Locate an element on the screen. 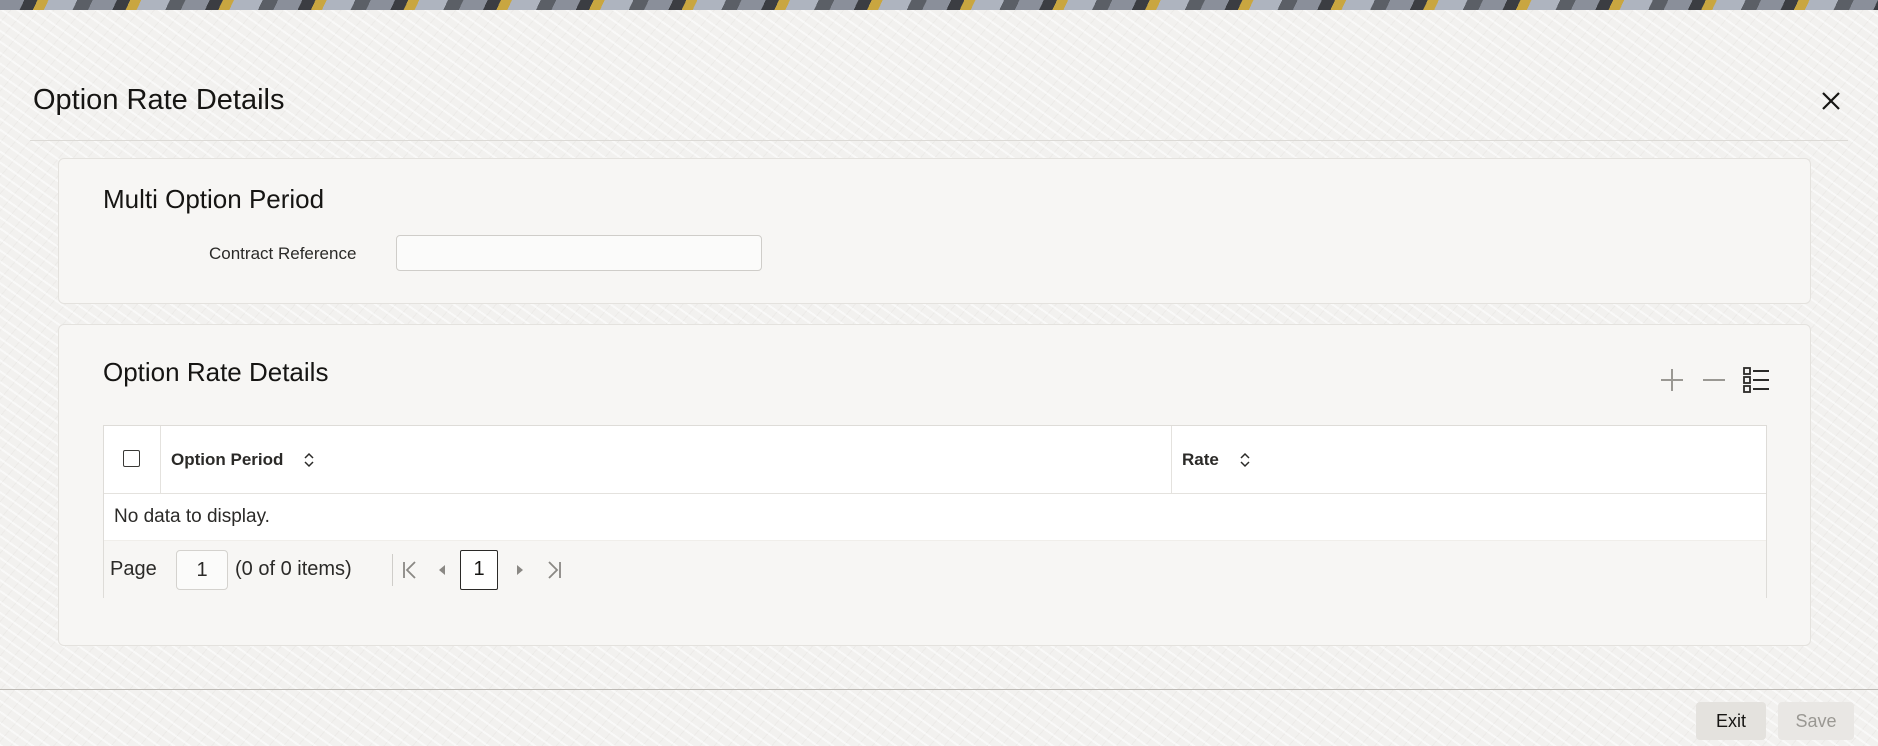  table-header: Option Period Rate is located at coordinates (935, 460).